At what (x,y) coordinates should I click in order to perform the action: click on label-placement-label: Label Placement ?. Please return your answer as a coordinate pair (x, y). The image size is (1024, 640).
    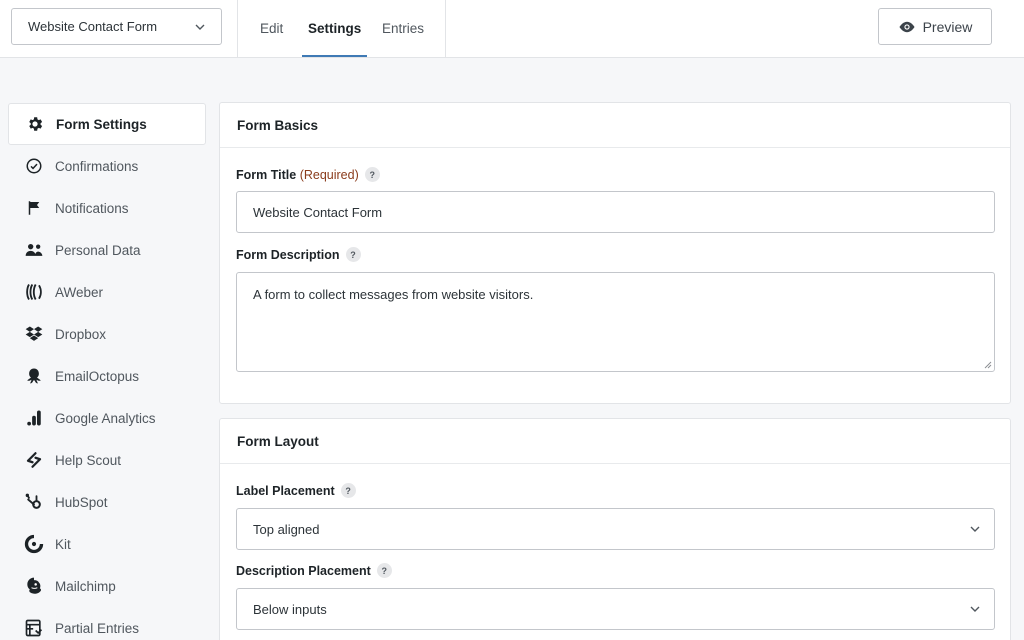
    Looking at the image, I should click on (296, 490).